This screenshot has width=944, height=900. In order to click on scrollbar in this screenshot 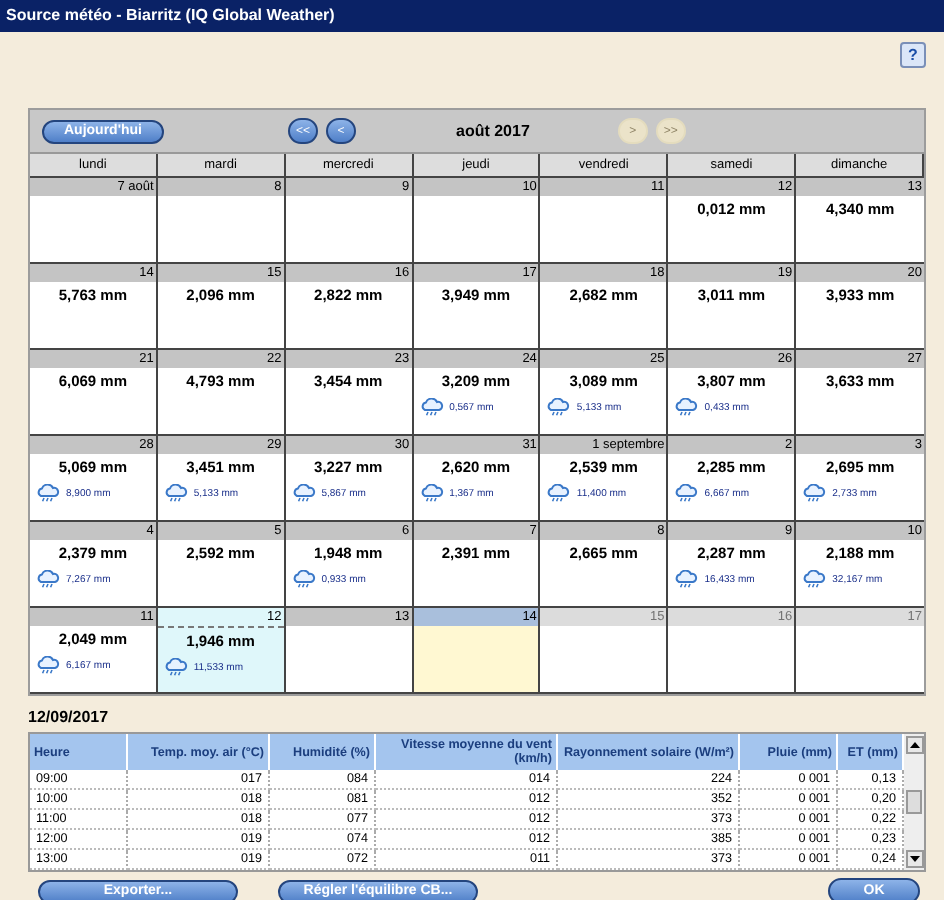, I will do `click(914, 802)`.